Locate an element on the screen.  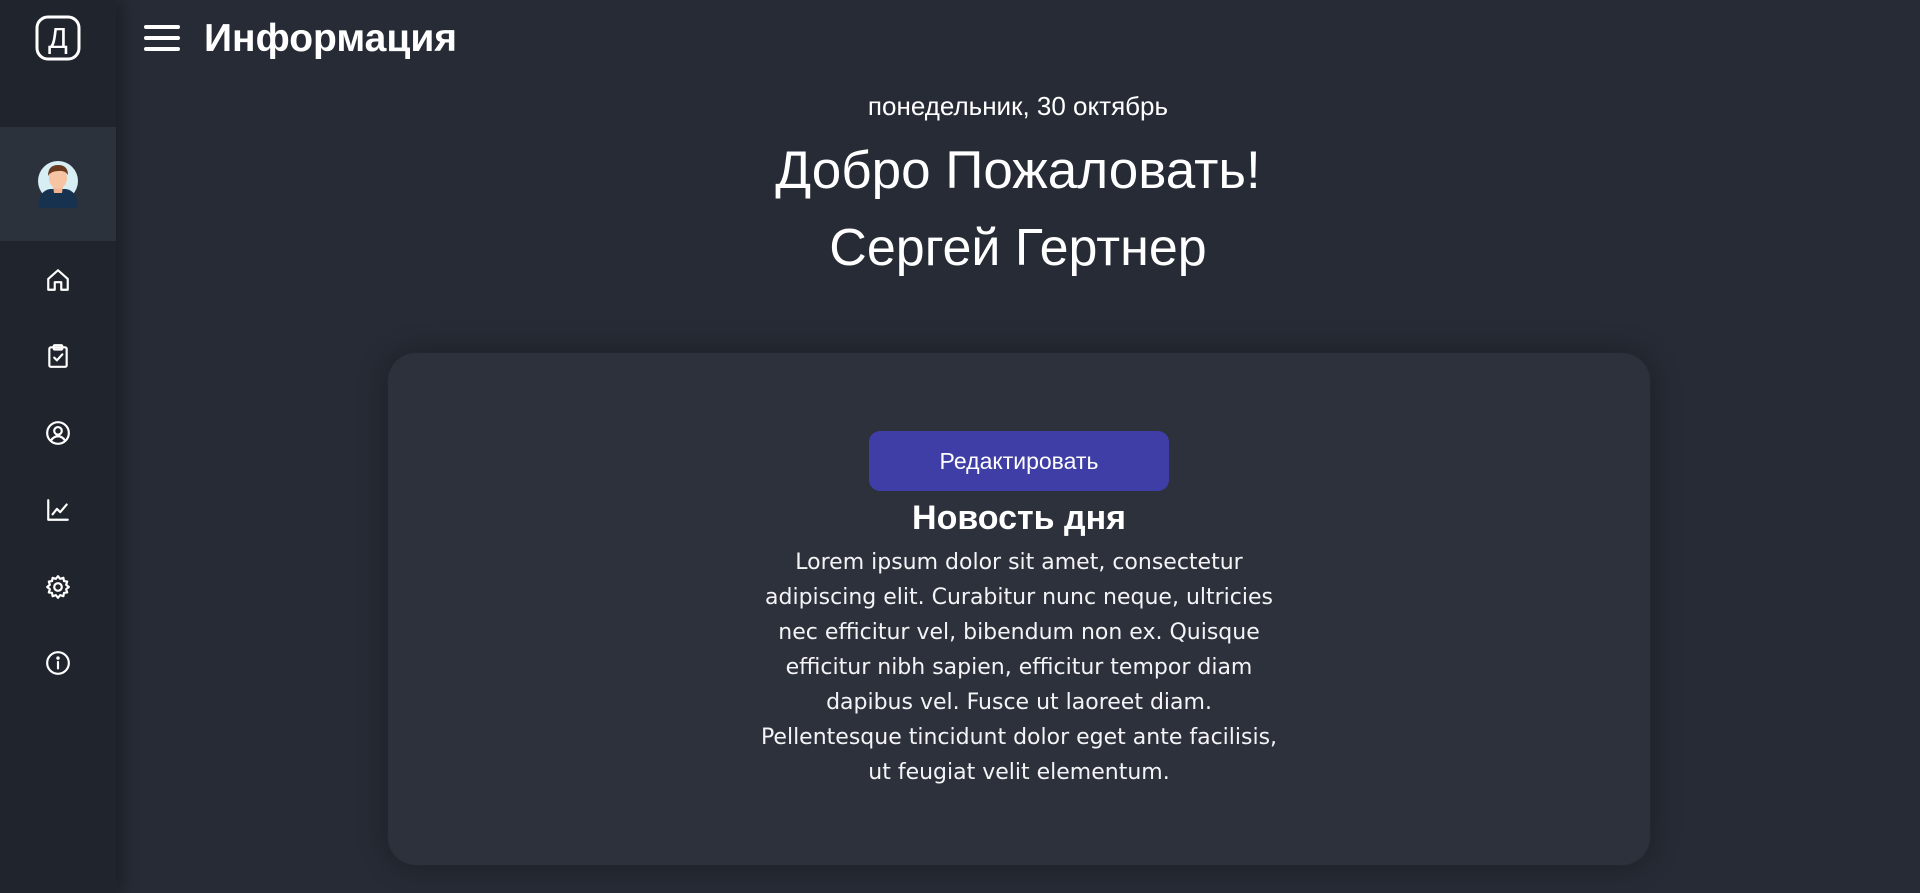
chart-line-icon is located at coordinates (58, 510).